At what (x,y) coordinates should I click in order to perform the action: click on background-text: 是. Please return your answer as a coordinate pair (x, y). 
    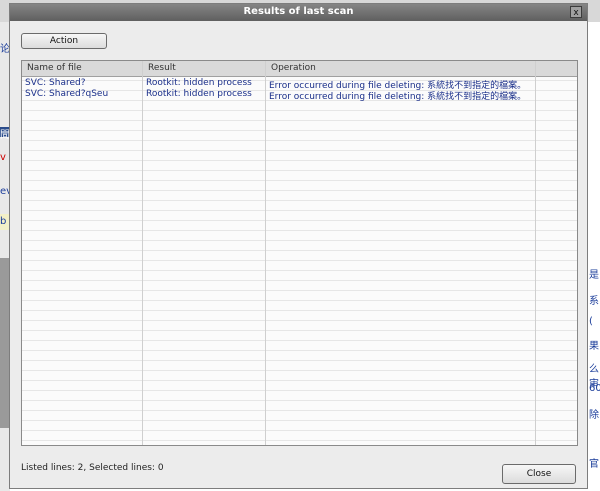
    Looking at the image, I should click on (594, 275).